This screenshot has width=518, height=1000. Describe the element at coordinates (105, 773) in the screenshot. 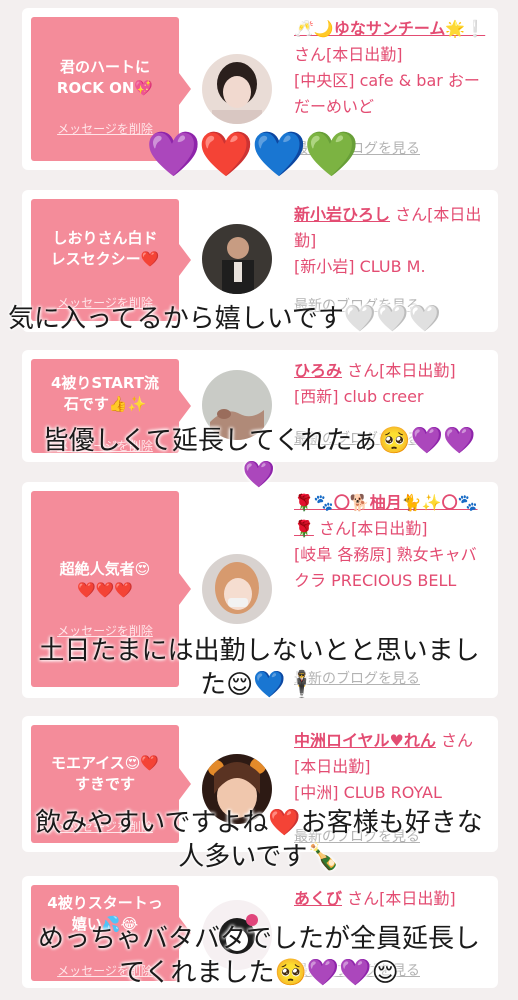

I see `message-text: モエアイス😍❤️すきです` at that location.